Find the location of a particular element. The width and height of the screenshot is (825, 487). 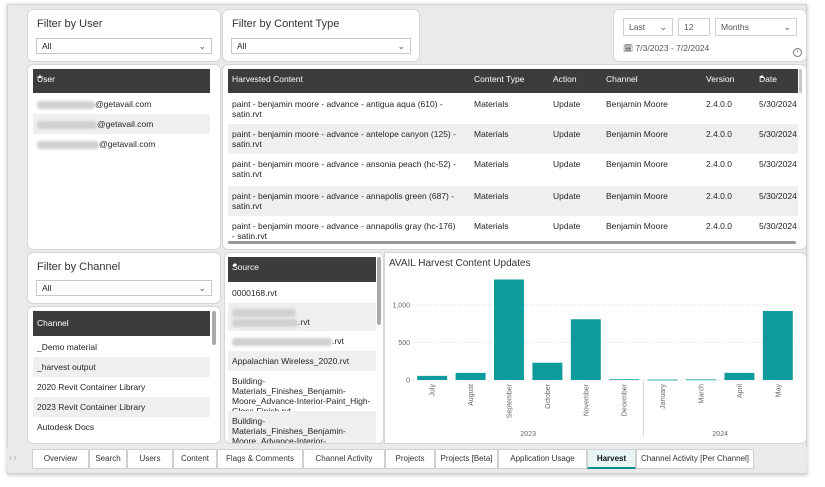

date-unit-value: Months is located at coordinates (735, 27).